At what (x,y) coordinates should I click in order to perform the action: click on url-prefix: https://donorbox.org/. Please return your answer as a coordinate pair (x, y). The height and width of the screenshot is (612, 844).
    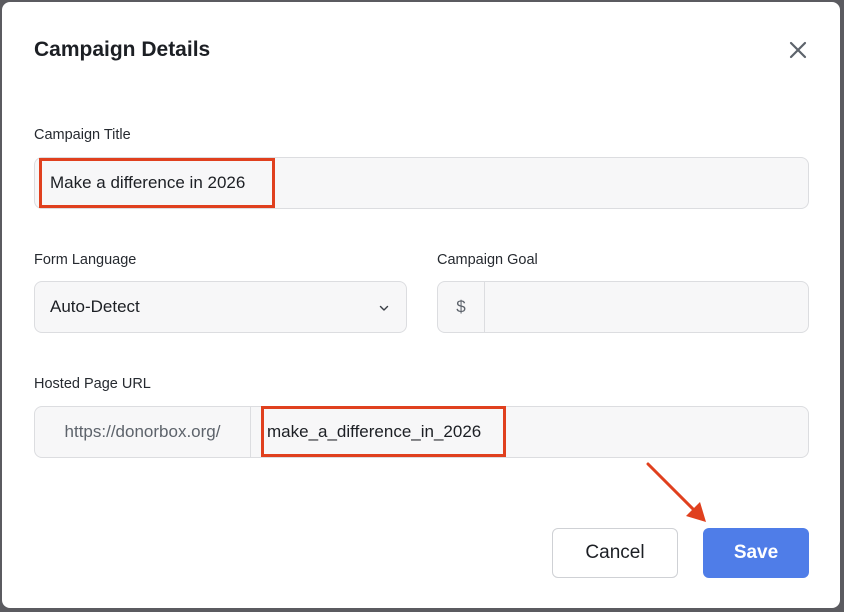
    Looking at the image, I should click on (143, 432).